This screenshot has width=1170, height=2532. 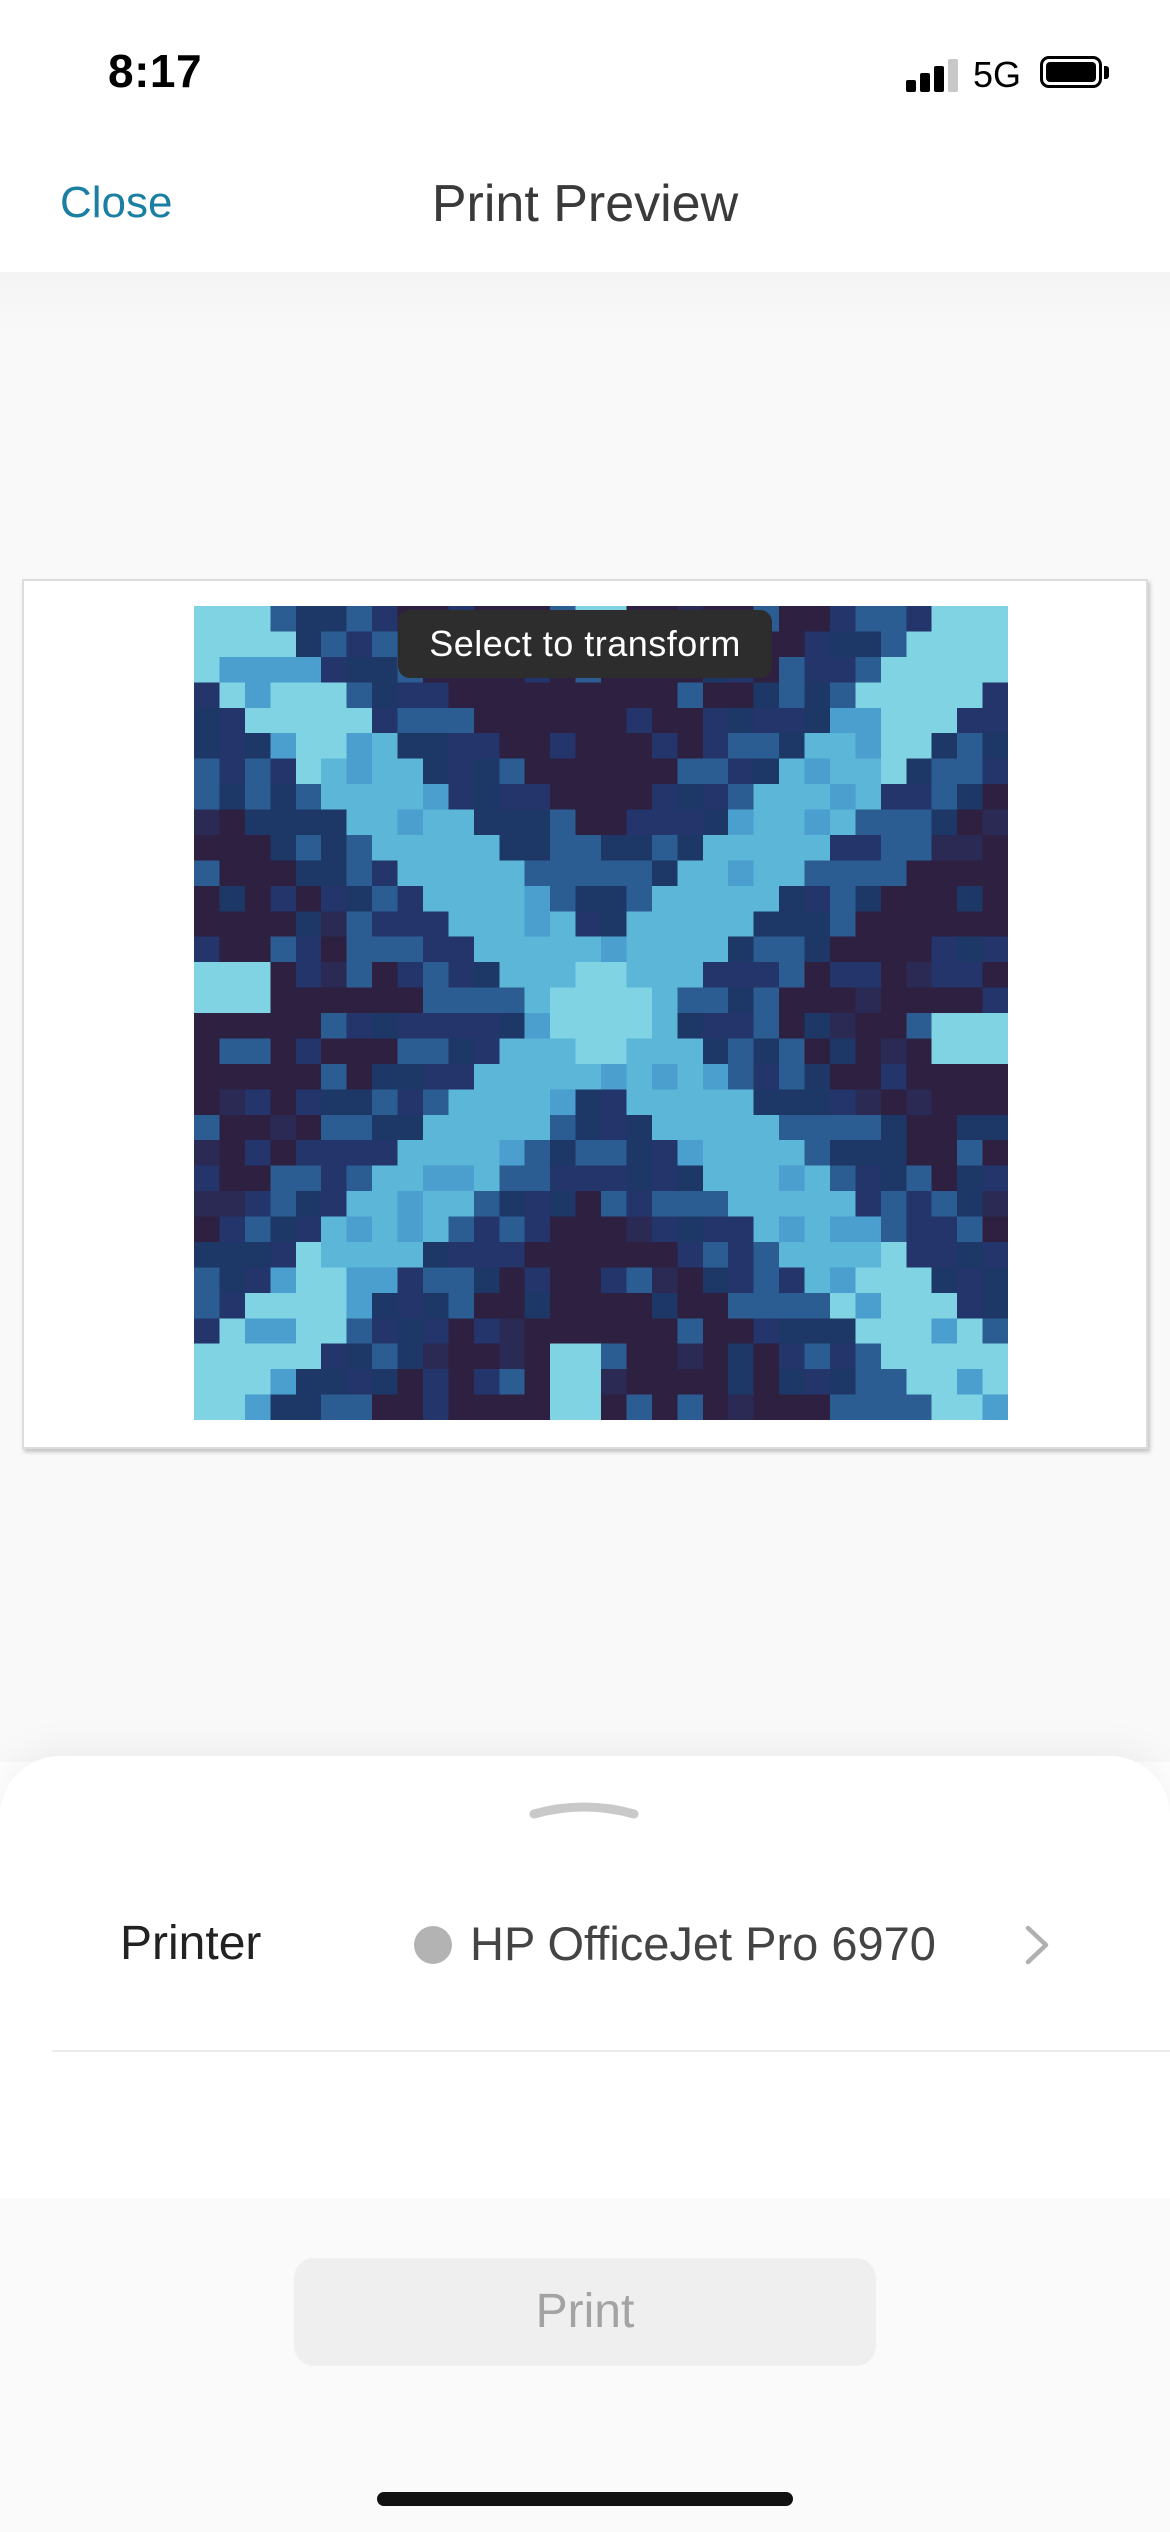 I want to click on cellular-signal-icon, so click(x=932, y=74).